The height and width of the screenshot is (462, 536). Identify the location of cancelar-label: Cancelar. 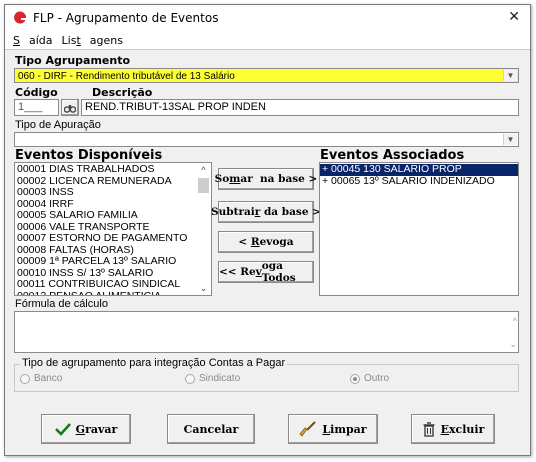
(211, 429).